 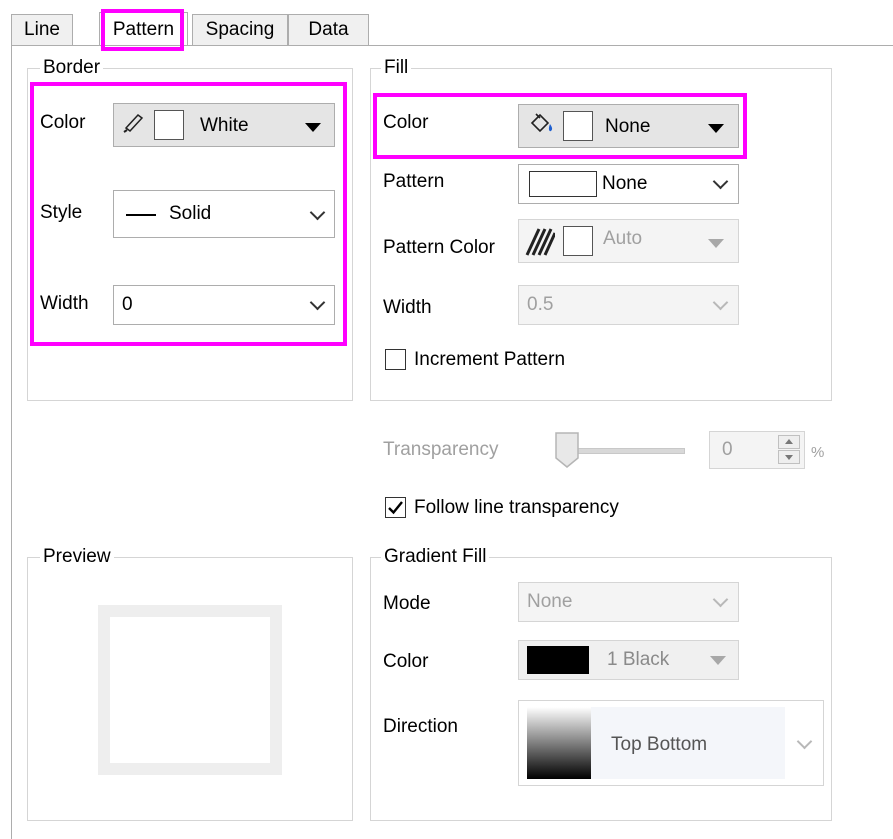 I want to click on preview-sample, so click(x=190, y=690).